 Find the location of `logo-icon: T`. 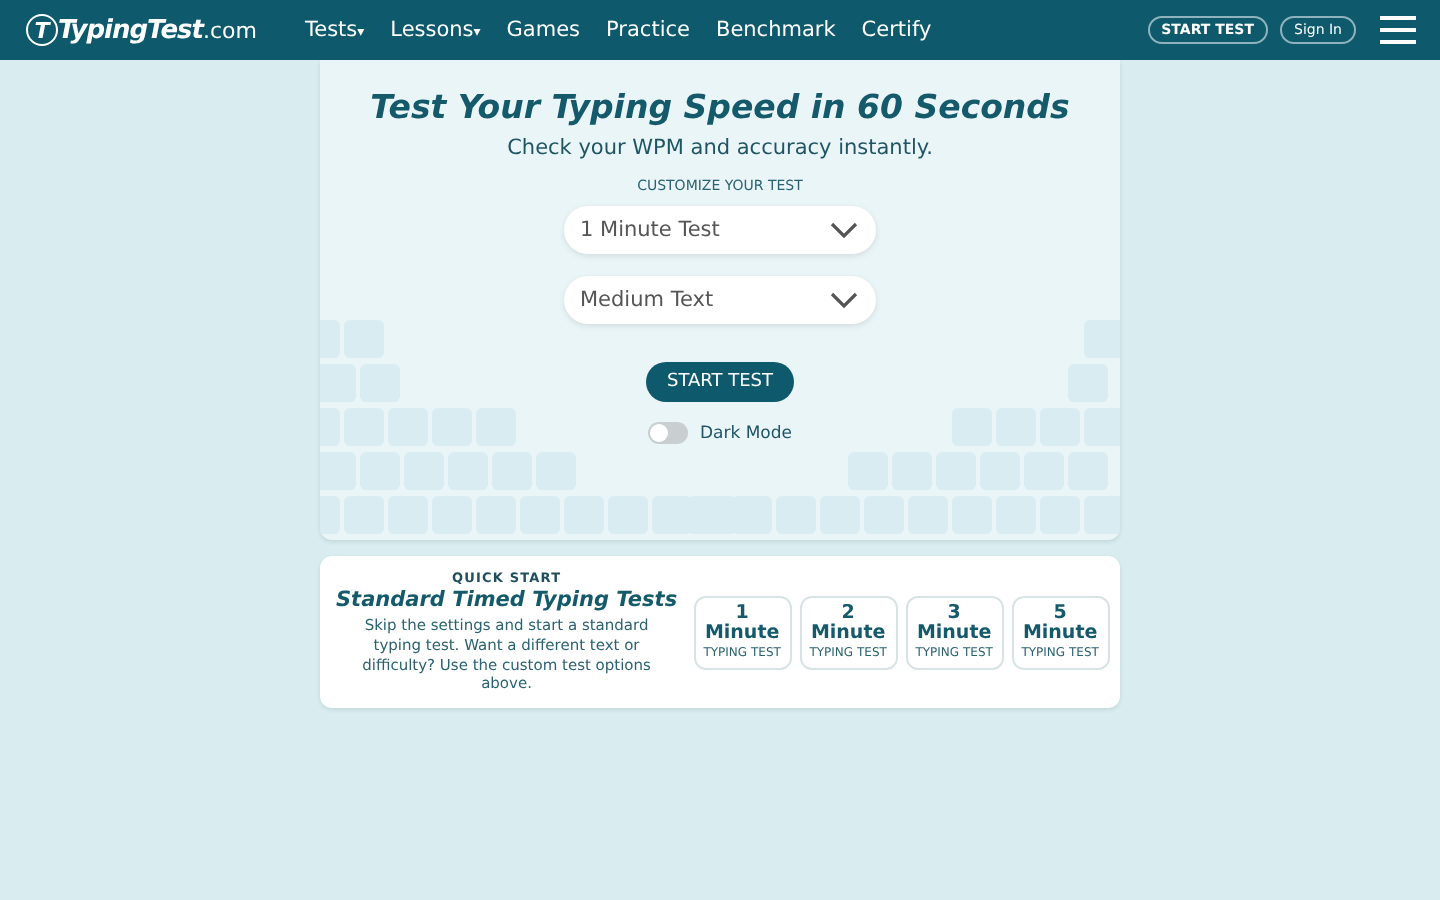

logo-icon: T is located at coordinates (42, 30).